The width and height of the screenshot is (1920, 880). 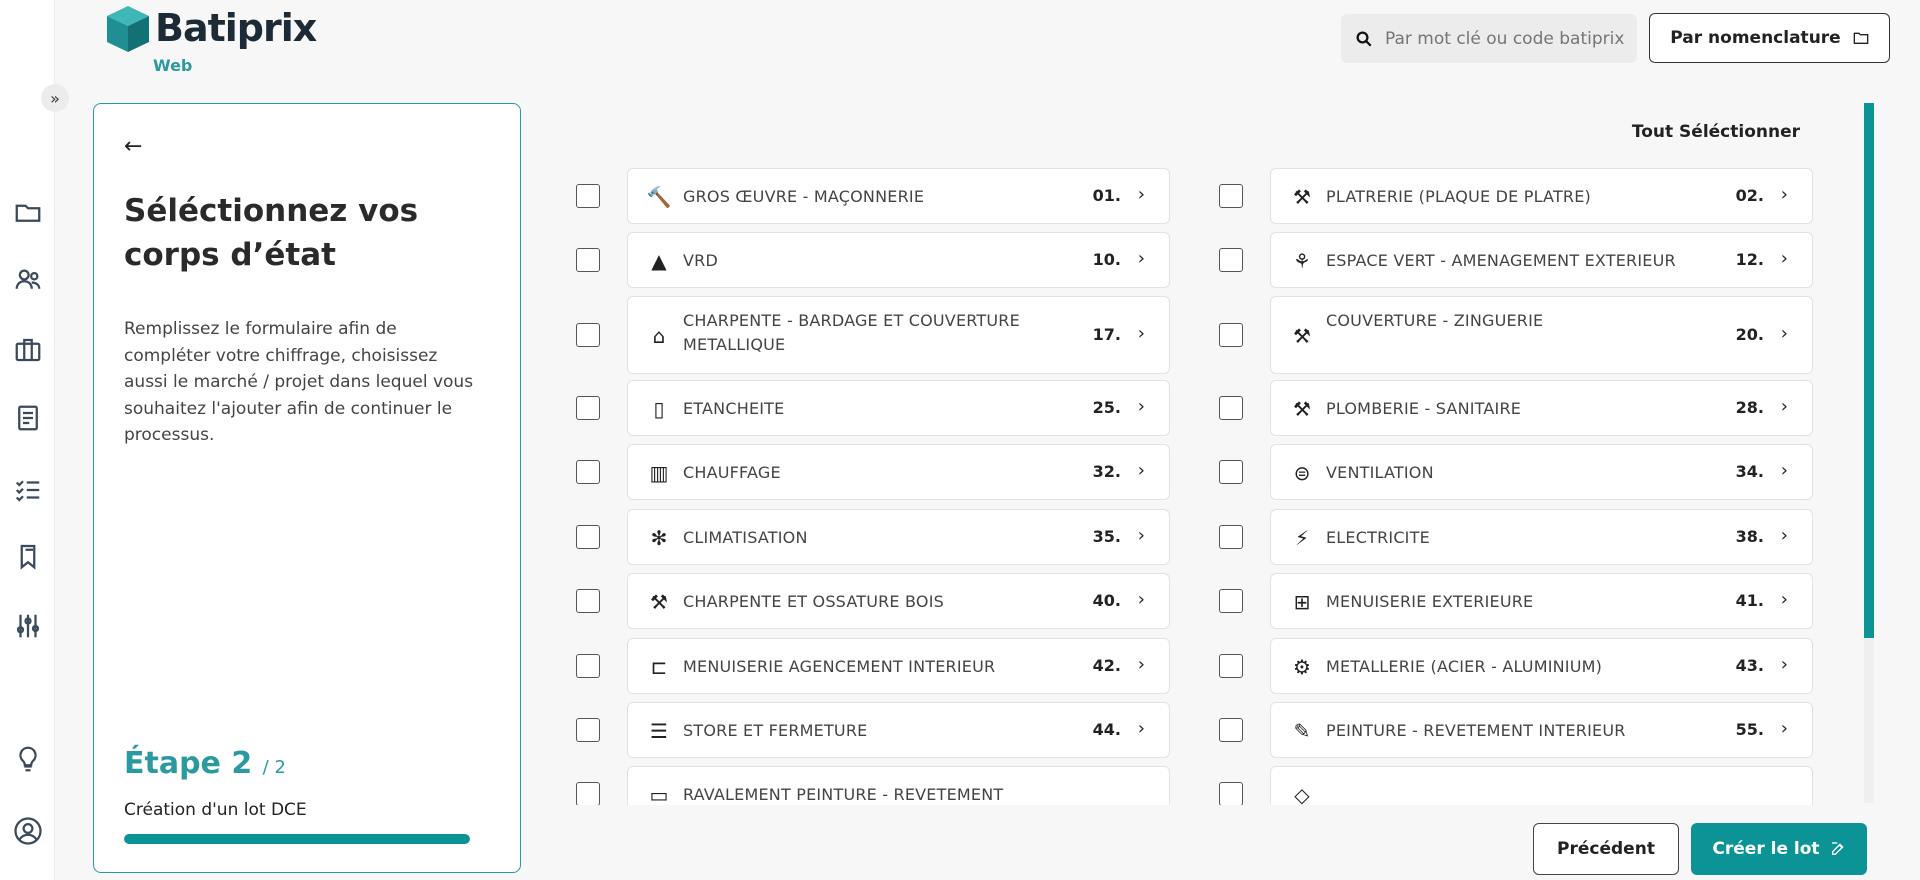 What do you see at coordinates (659, 473) in the screenshot?
I see `trade-icon: ▥` at bounding box center [659, 473].